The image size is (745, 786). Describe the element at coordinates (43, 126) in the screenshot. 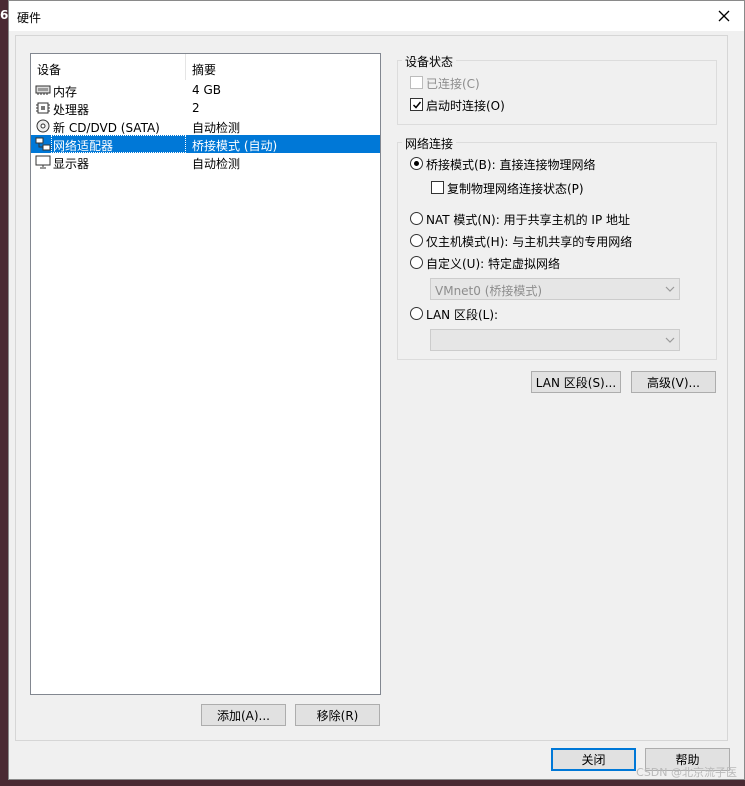

I see `cd-dvd-icon` at that location.